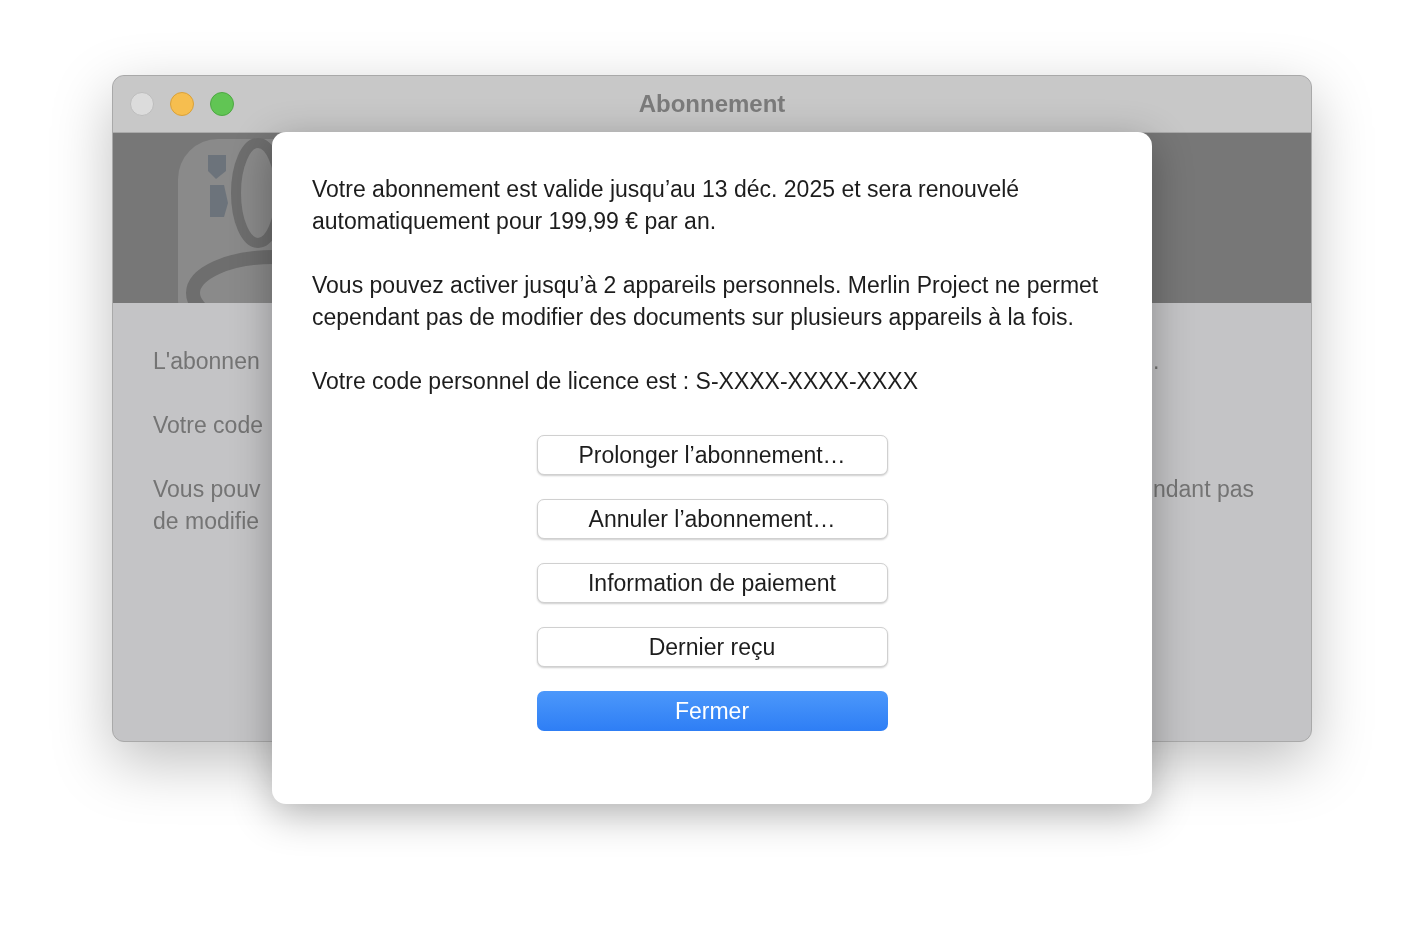 The image size is (1424, 952). What do you see at coordinates (712, 647) in the screenshot?
I see `sheet-button: Dernier reçu` at bounding box center [712, 647].